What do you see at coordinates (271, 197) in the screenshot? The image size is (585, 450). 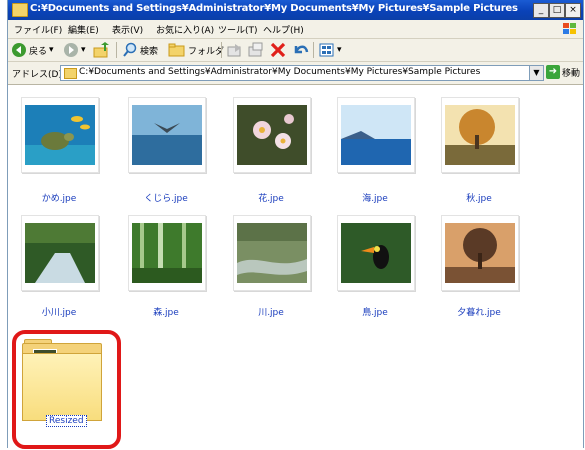 I see `file-name: 花.jpe` at bounding box center [271, 197].